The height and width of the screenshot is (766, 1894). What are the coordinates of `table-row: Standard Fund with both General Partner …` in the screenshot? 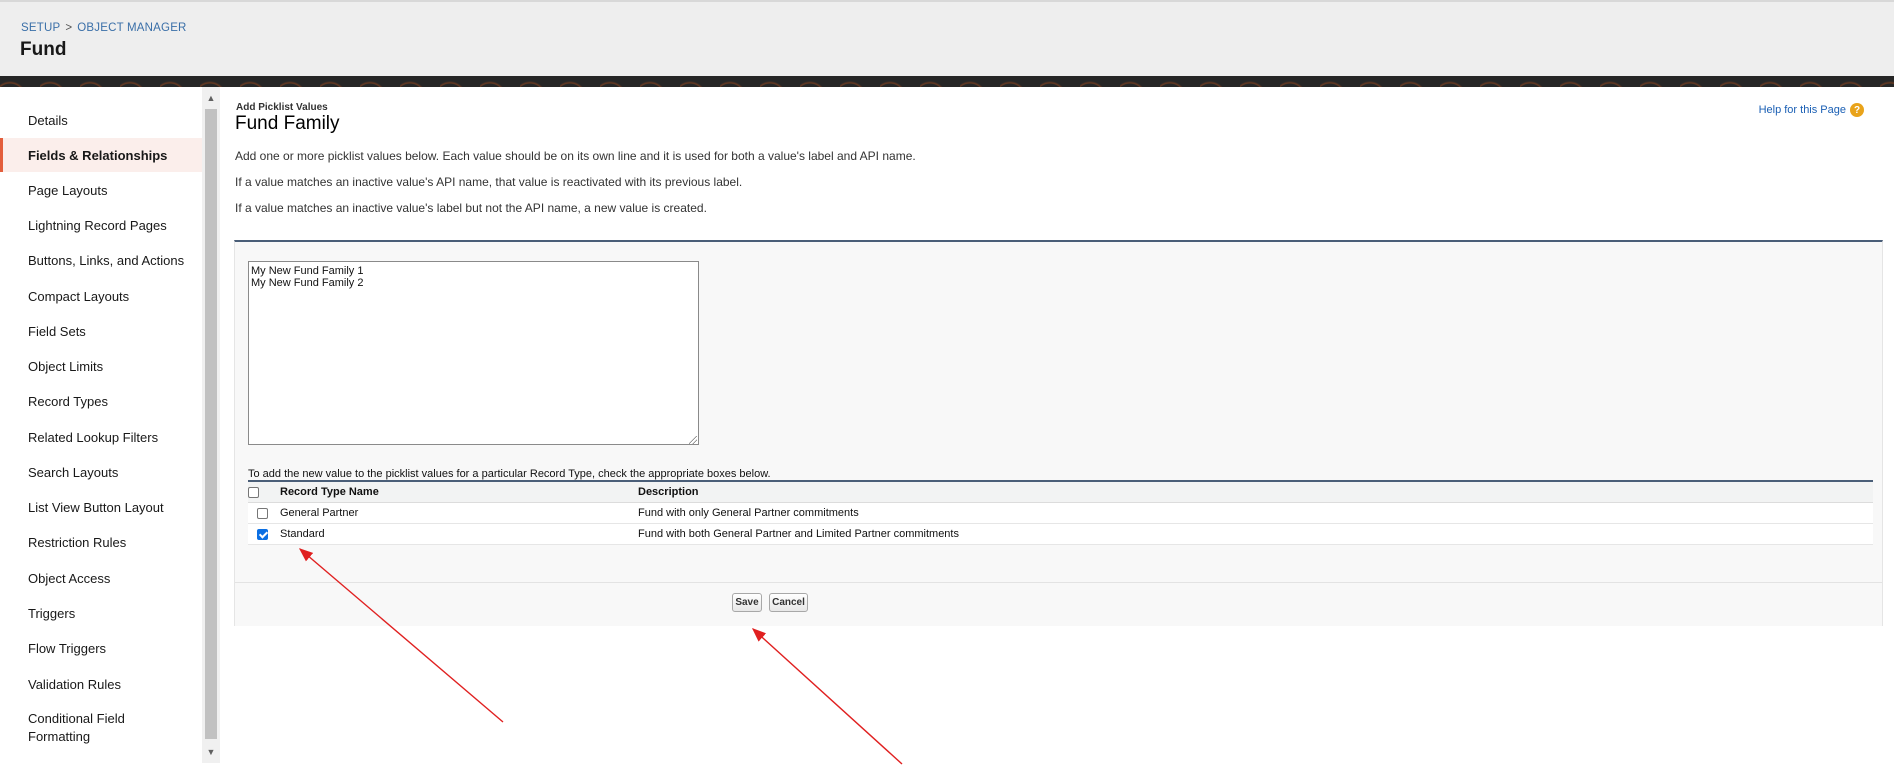 It's located at (1060, 534).